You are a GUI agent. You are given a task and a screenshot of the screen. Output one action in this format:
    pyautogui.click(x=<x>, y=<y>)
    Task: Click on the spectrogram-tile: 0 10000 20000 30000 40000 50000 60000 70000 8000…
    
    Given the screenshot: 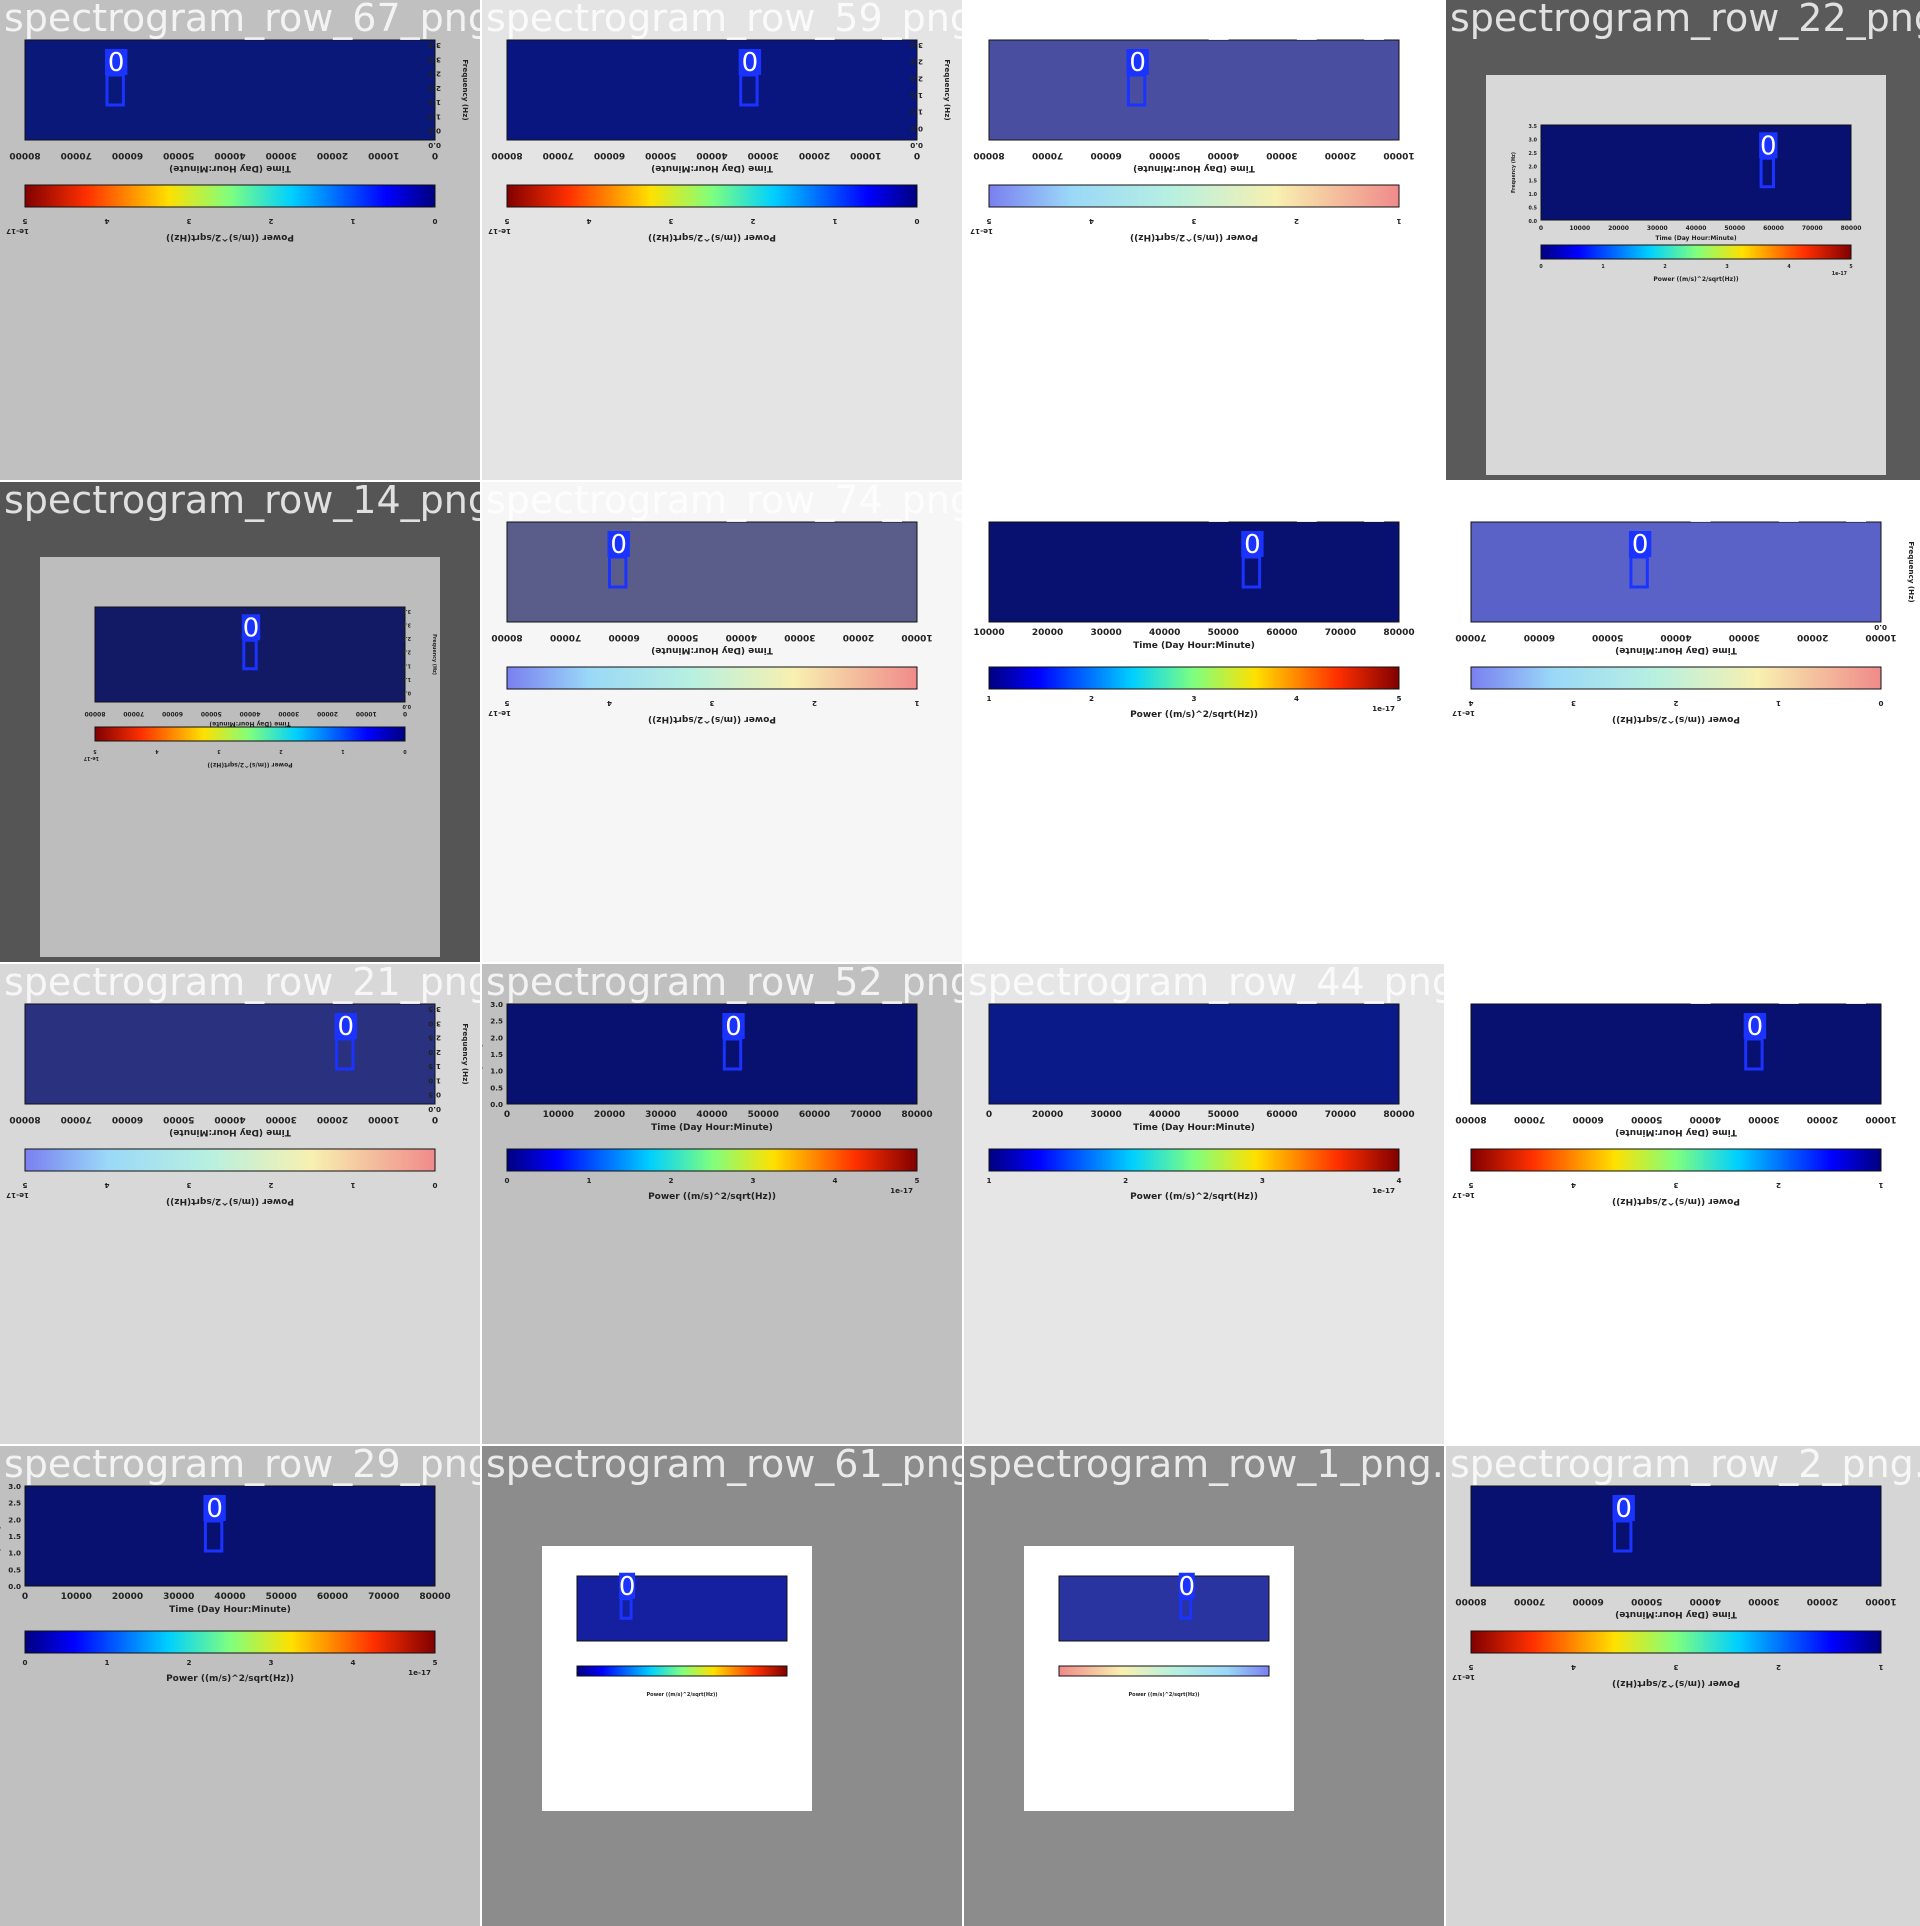 What is the action you would take?
    pyautogui.click(x=240, y=1686)
    